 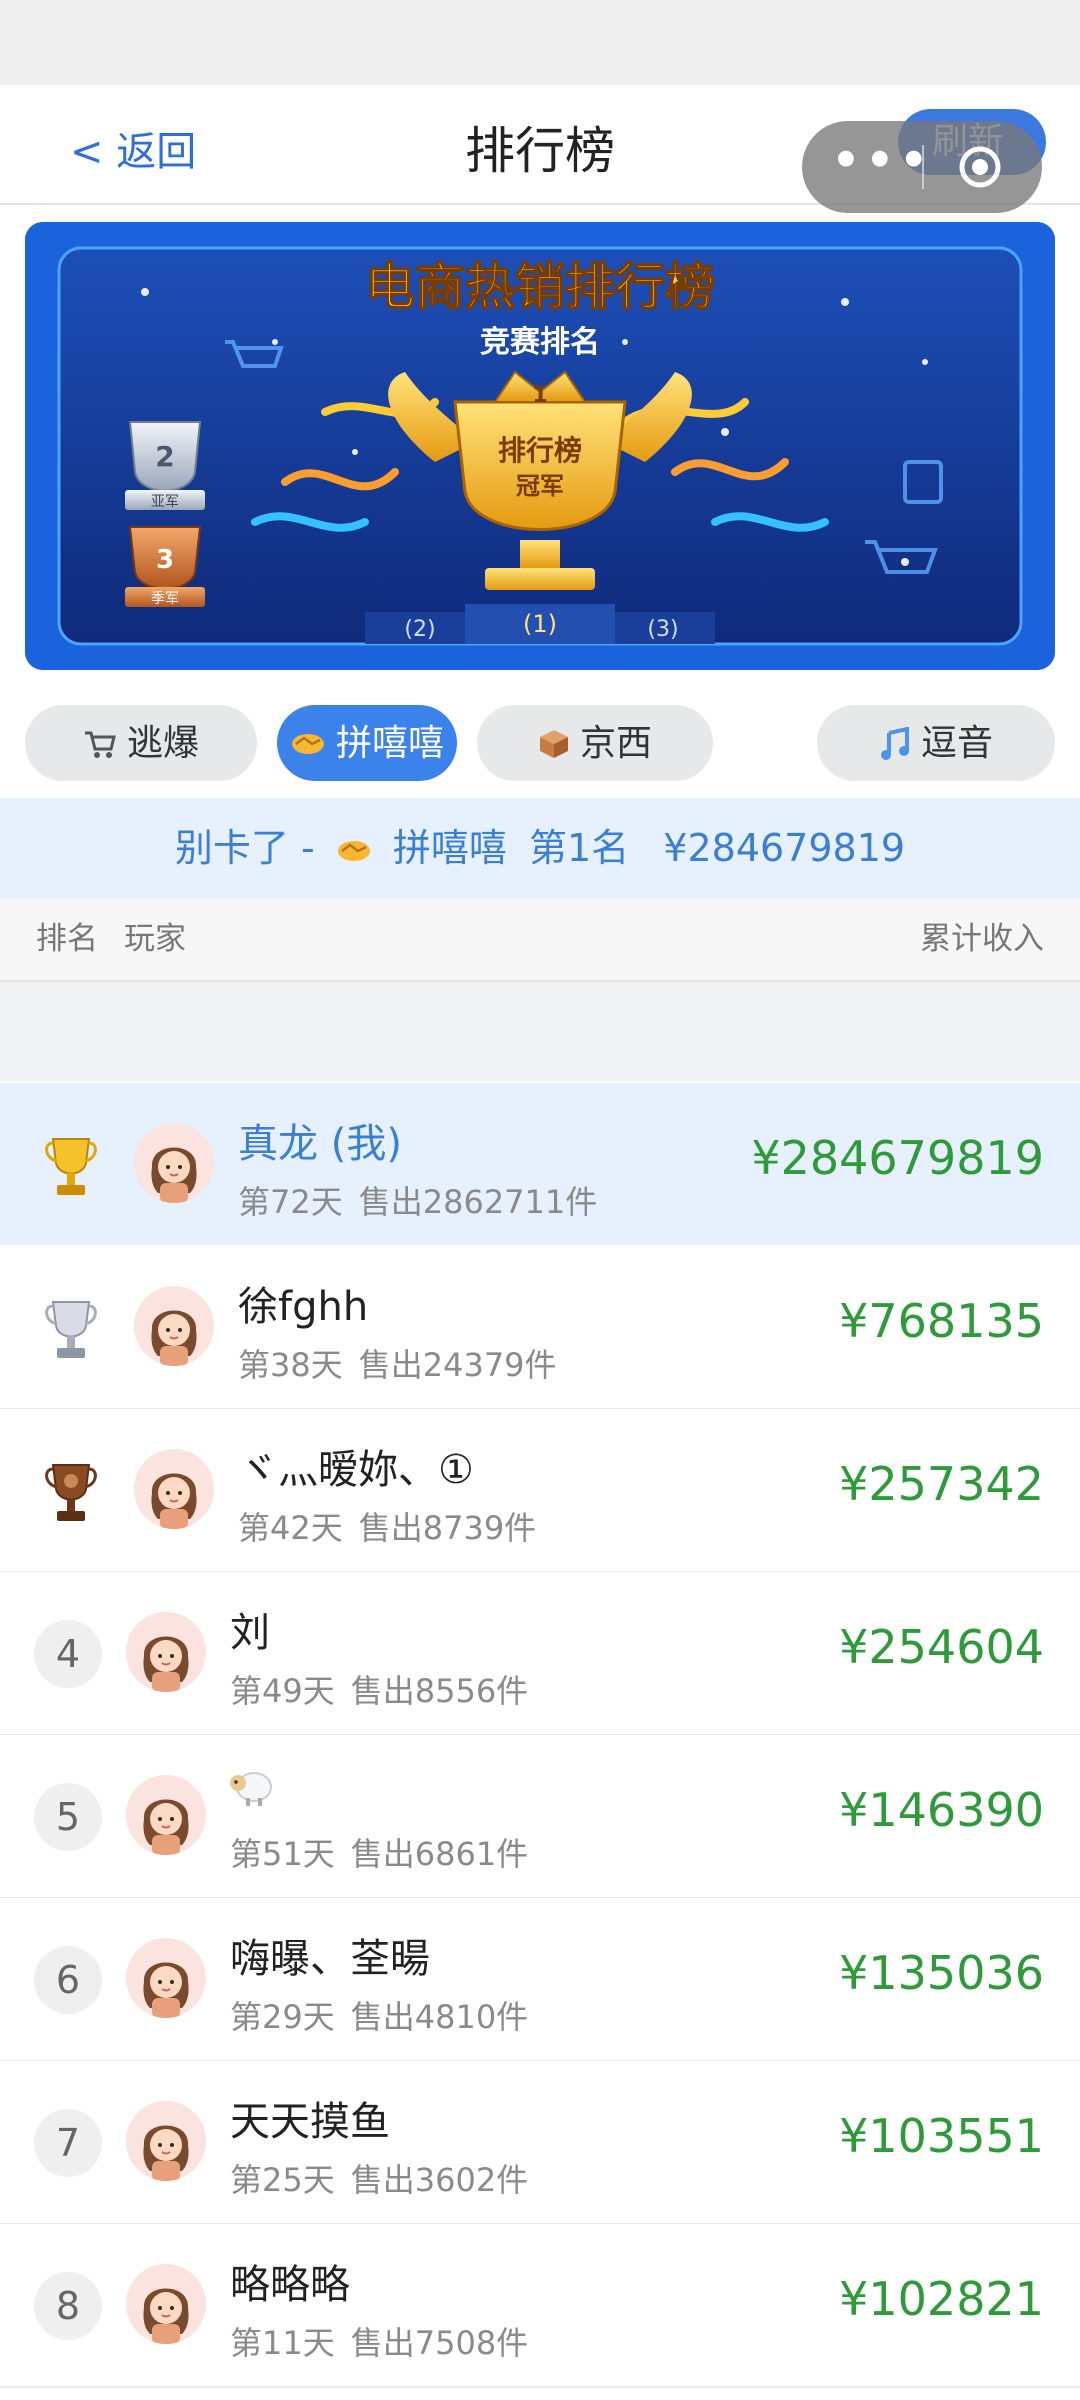 What do you see at coordinates (540, 42) in the screenshot?
I see `status-bar` at bounding box center [540, 42].